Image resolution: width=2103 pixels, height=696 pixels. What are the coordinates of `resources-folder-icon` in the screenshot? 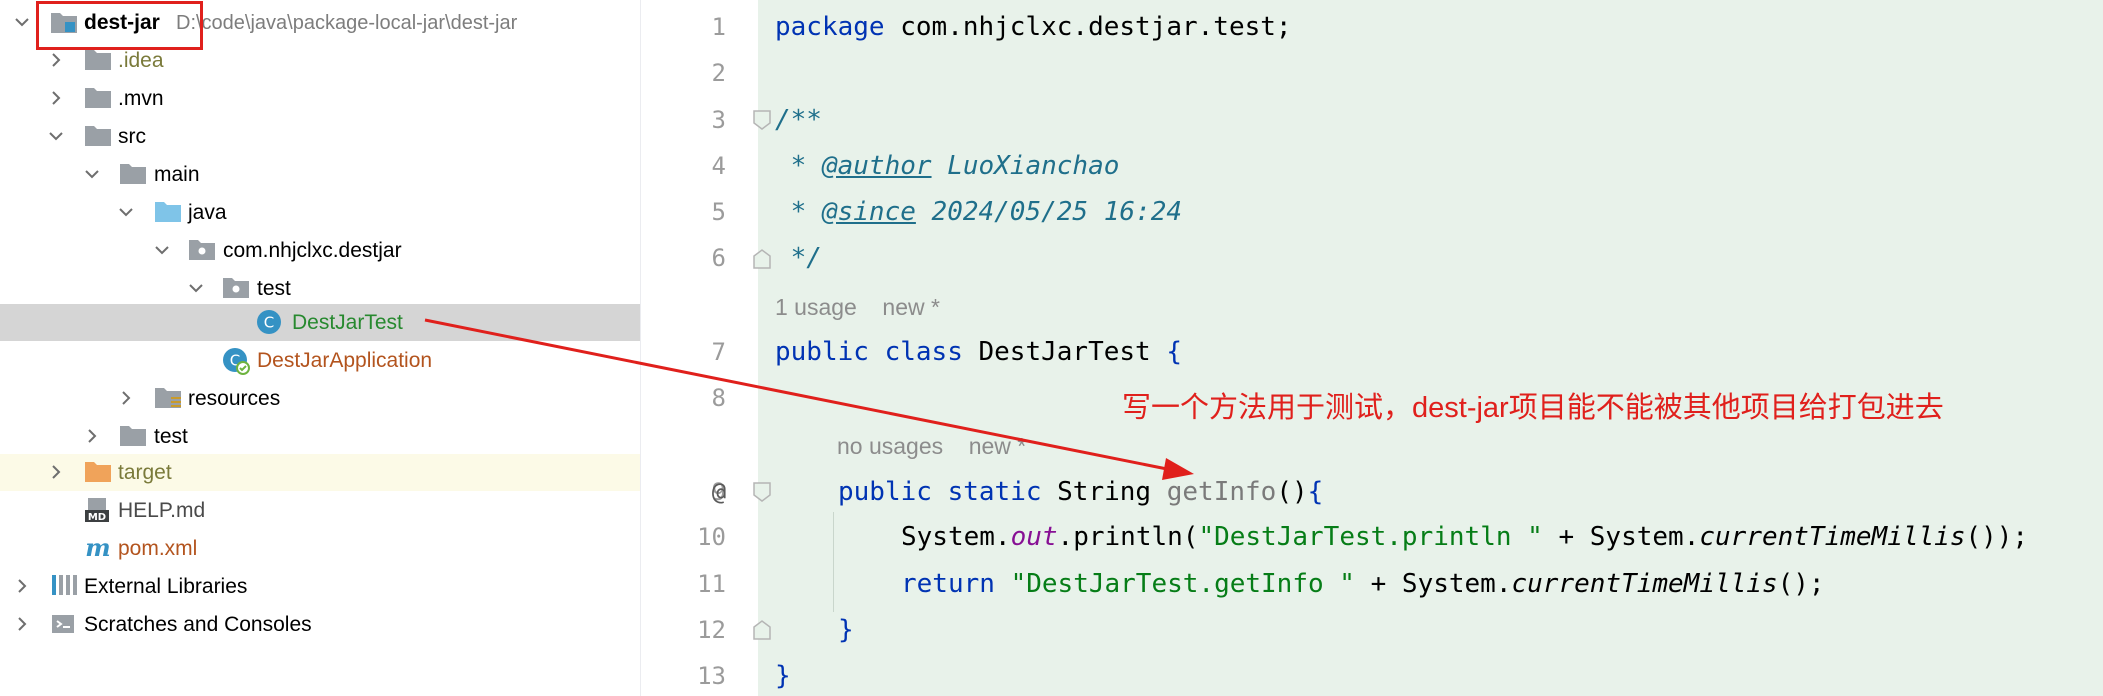 It's located at (168, 398).